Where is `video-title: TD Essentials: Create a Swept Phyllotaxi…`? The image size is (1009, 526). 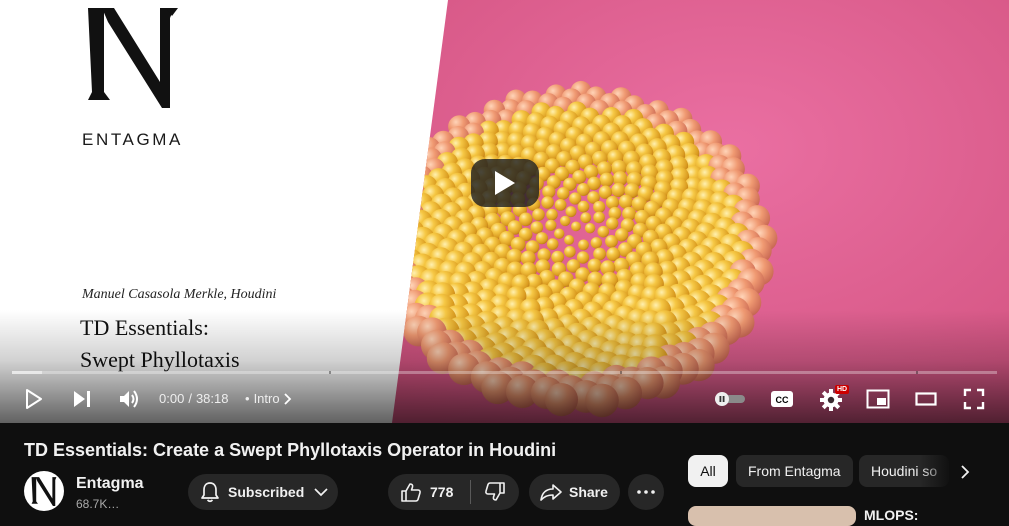
video-title: TD Essentials: Create a Swept Phyllotaxi… is located at coordinates (290, 450).